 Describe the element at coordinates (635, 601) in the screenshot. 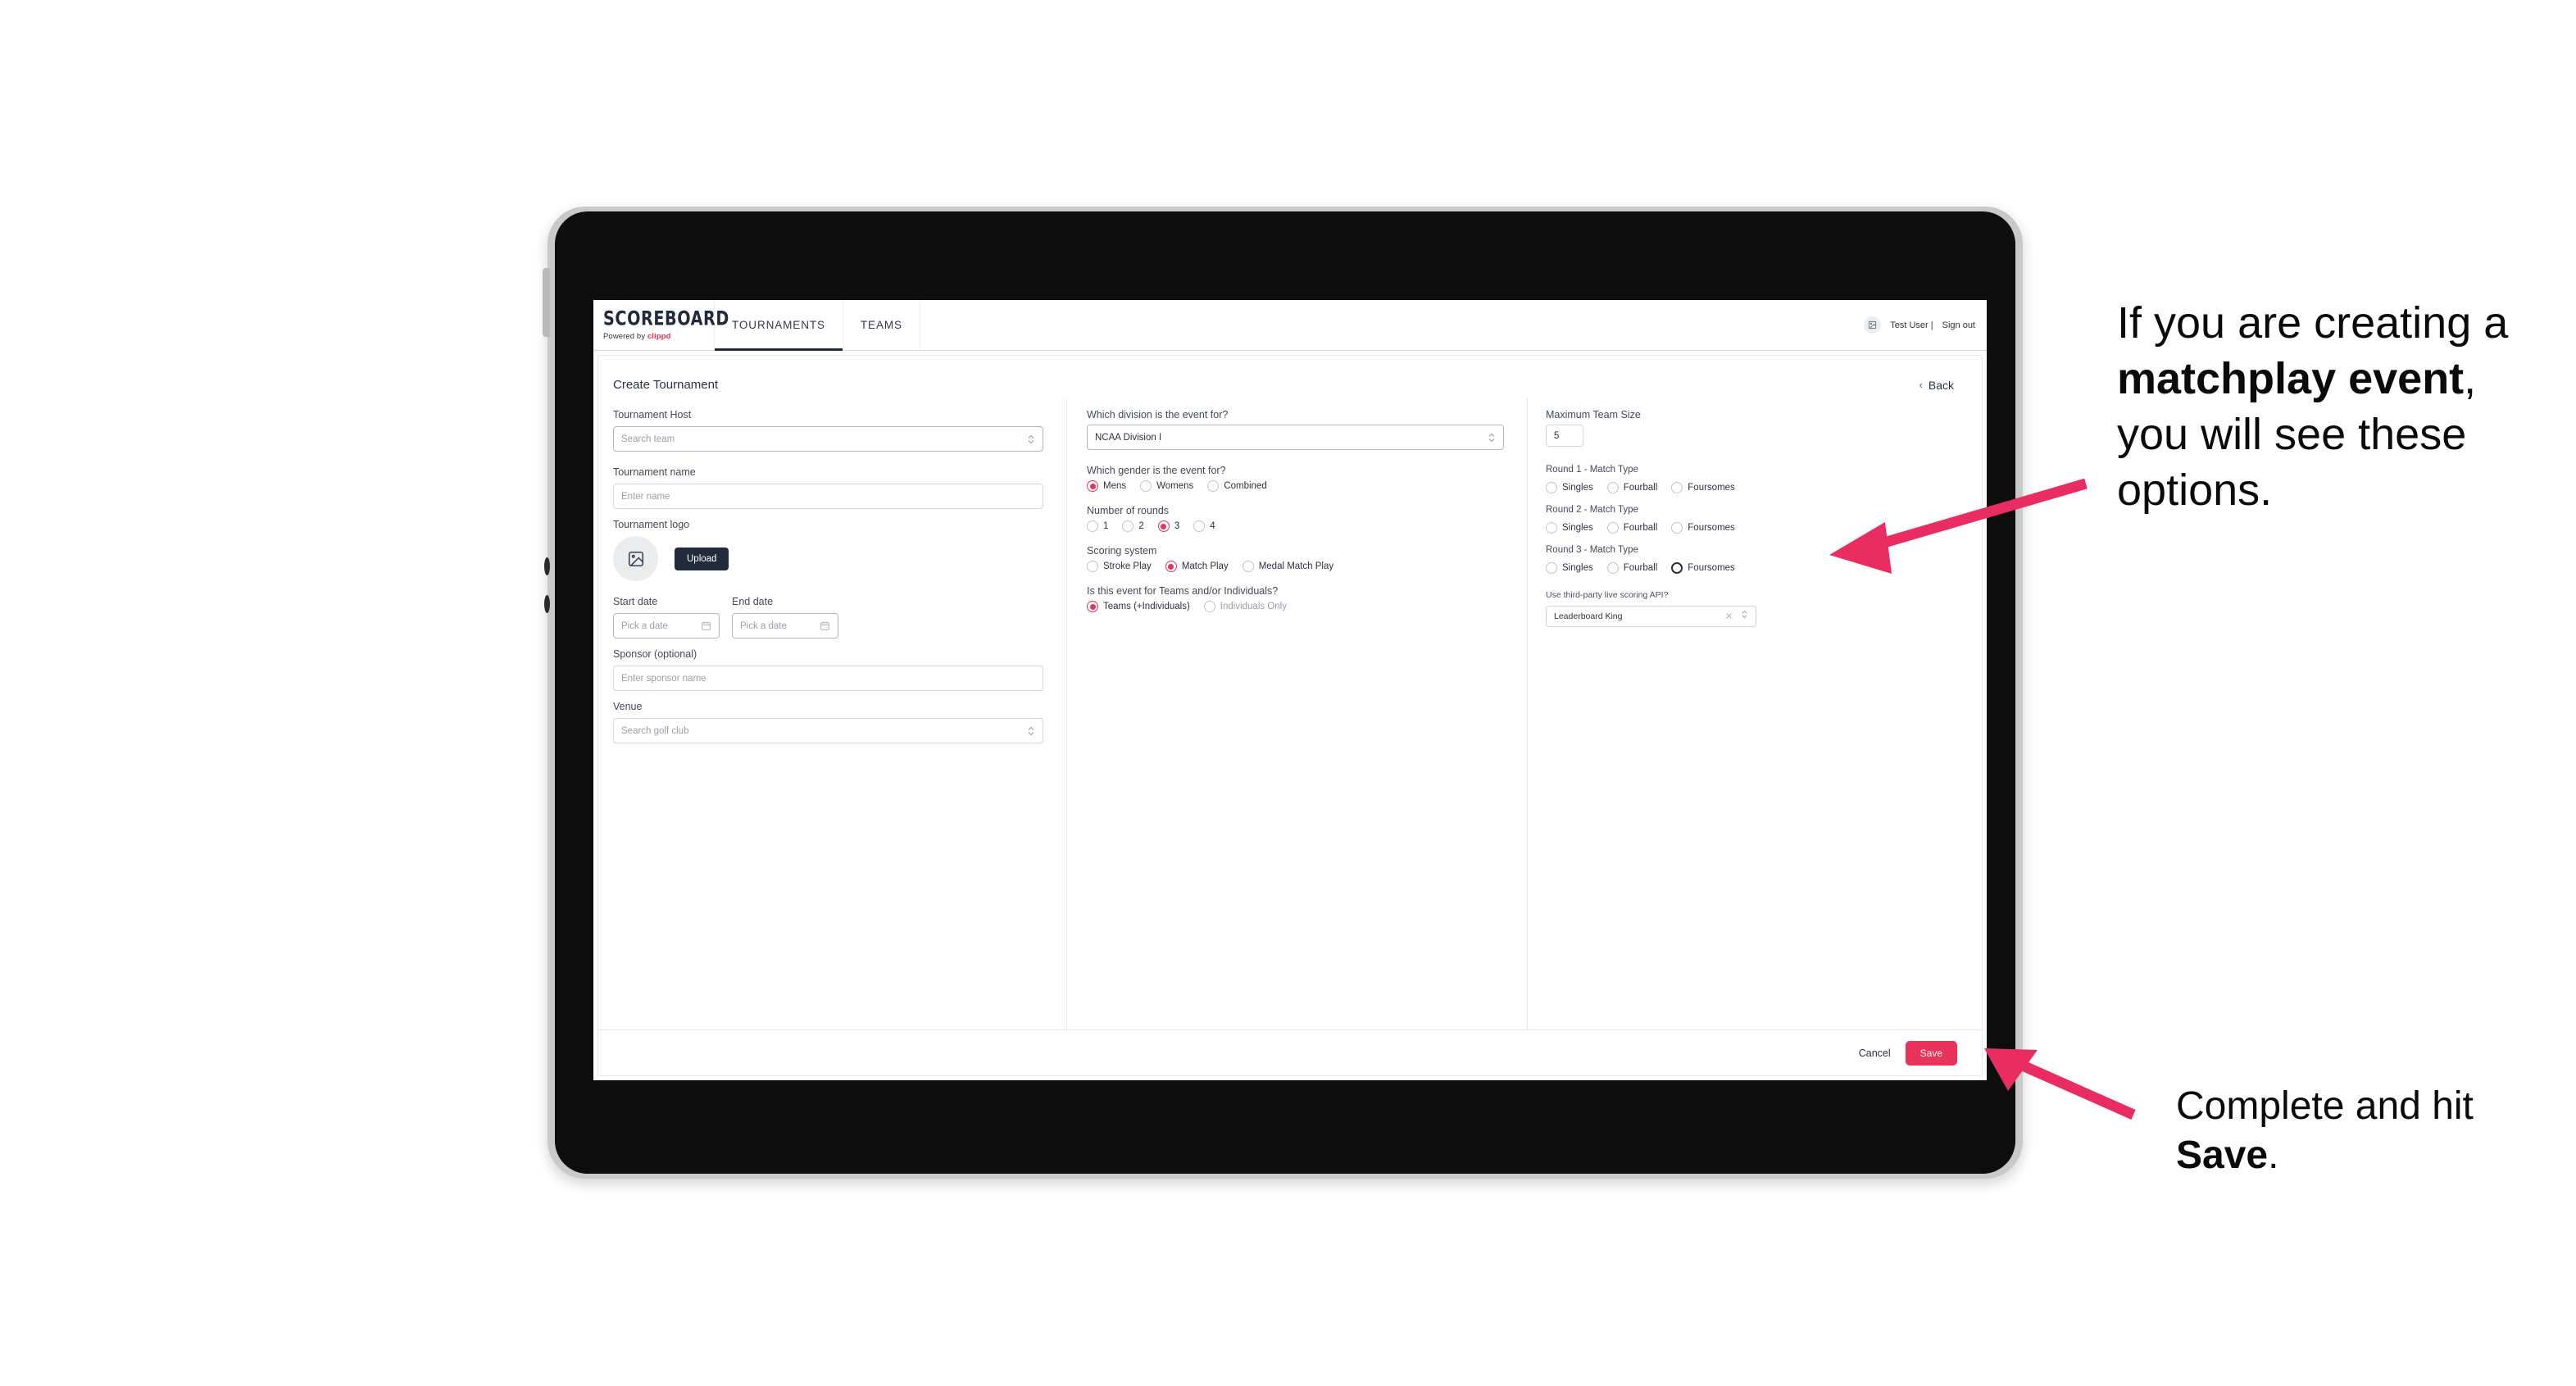

I see `start-date-label: Start date` at that location.